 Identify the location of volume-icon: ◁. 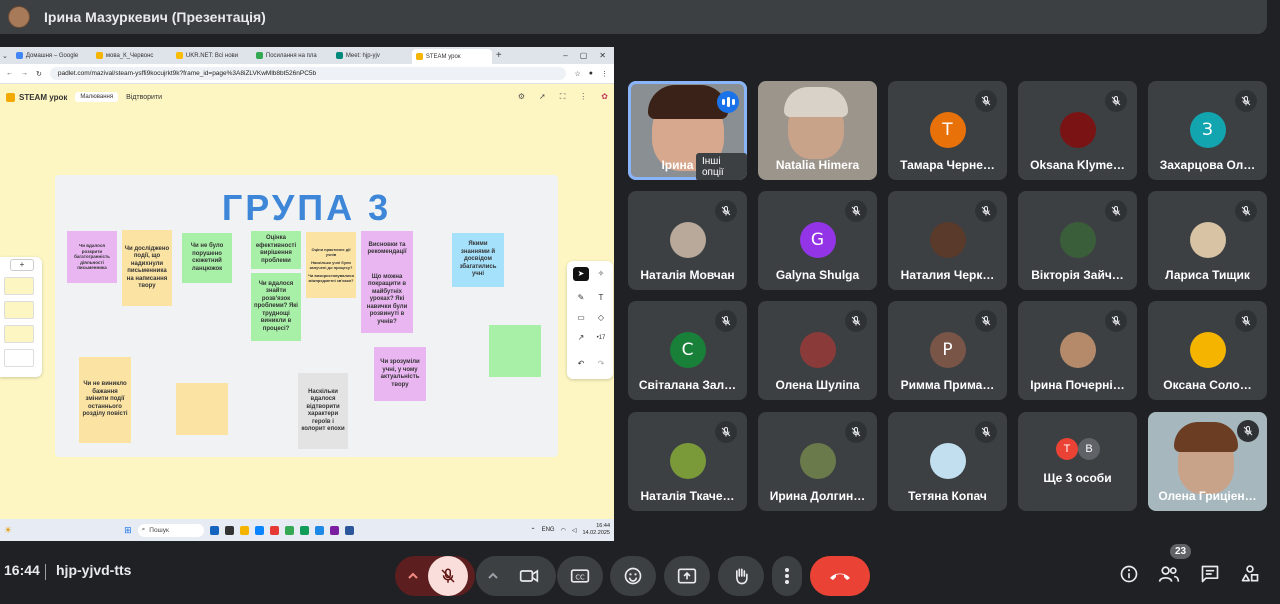
(574, 530).